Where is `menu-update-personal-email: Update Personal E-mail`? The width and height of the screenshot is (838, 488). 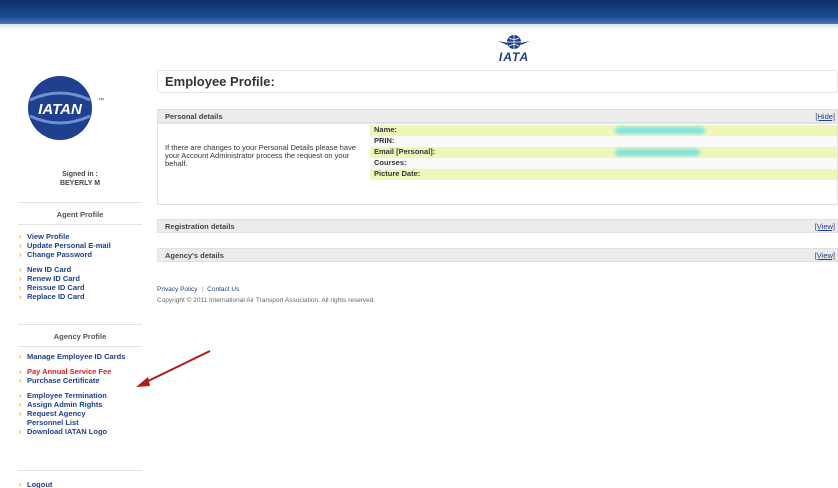
menu-update-personal-email: Update Personal E-mail is located at coordinates (83, 245).